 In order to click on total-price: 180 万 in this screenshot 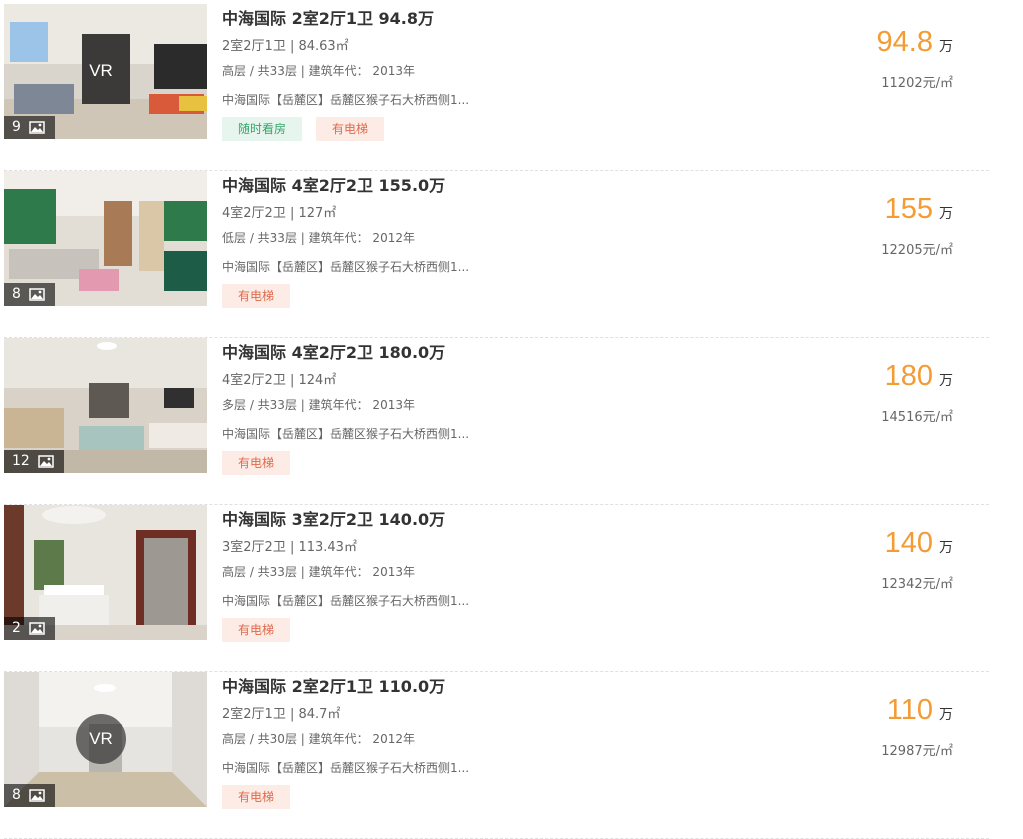, I will do `click(919, 376)`.